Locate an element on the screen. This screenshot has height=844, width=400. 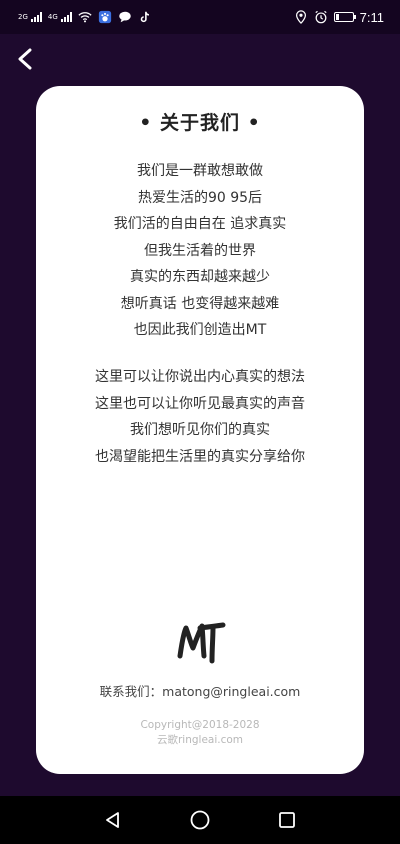
contact-info: 联系我们：matong@ringleai.com is located at coordinates (200, 691).